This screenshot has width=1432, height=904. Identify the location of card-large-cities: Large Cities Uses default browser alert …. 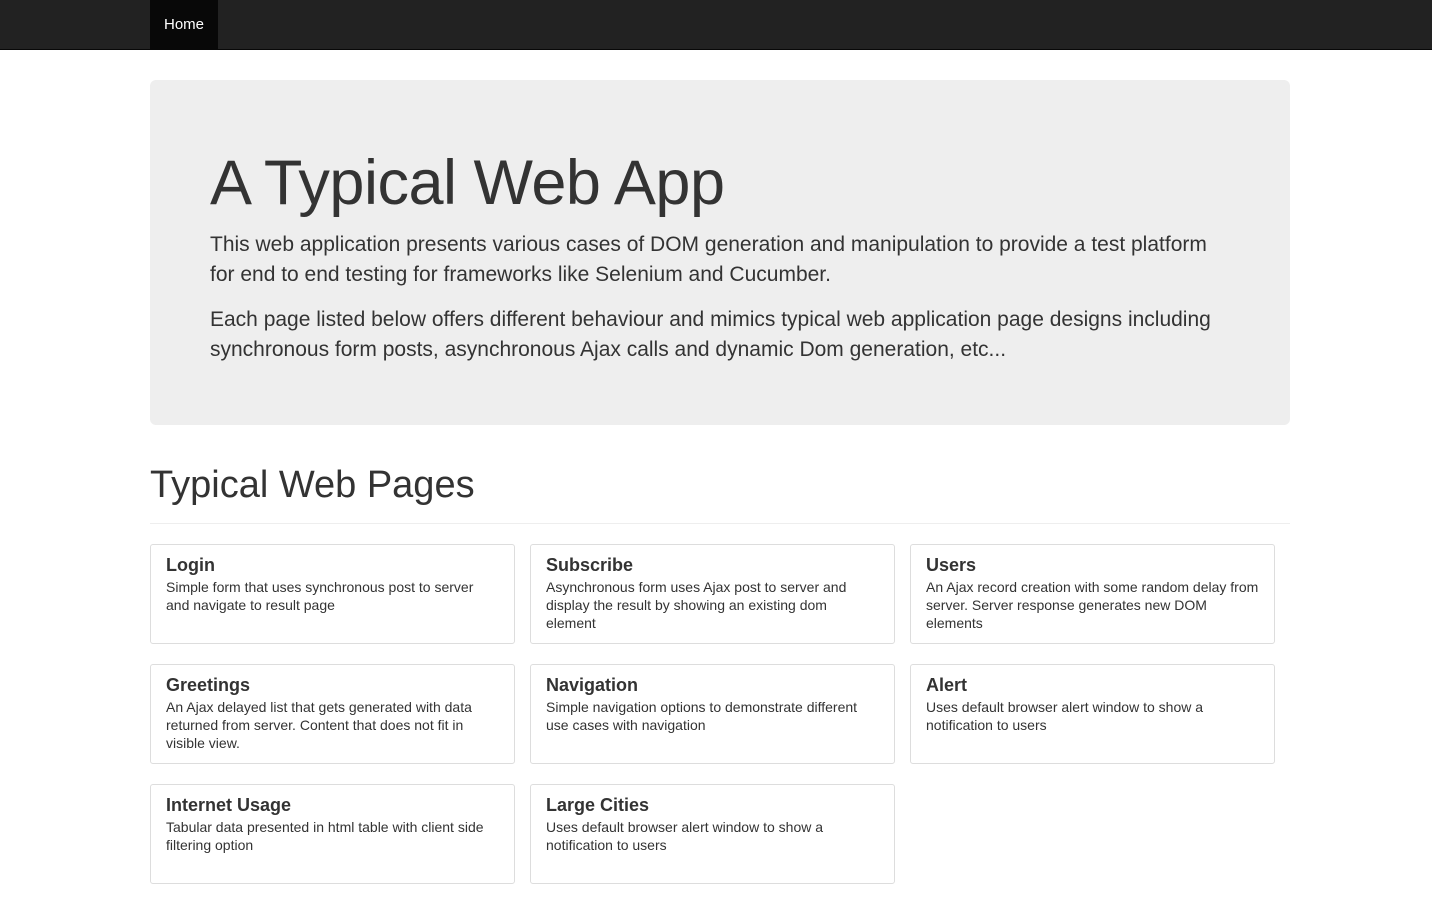
(712, 834).